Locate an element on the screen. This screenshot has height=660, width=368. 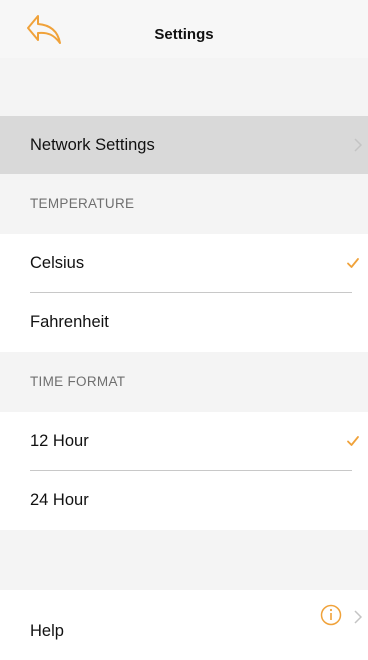
network-settings-label: Network Settings is located at coordinates (92, 145).